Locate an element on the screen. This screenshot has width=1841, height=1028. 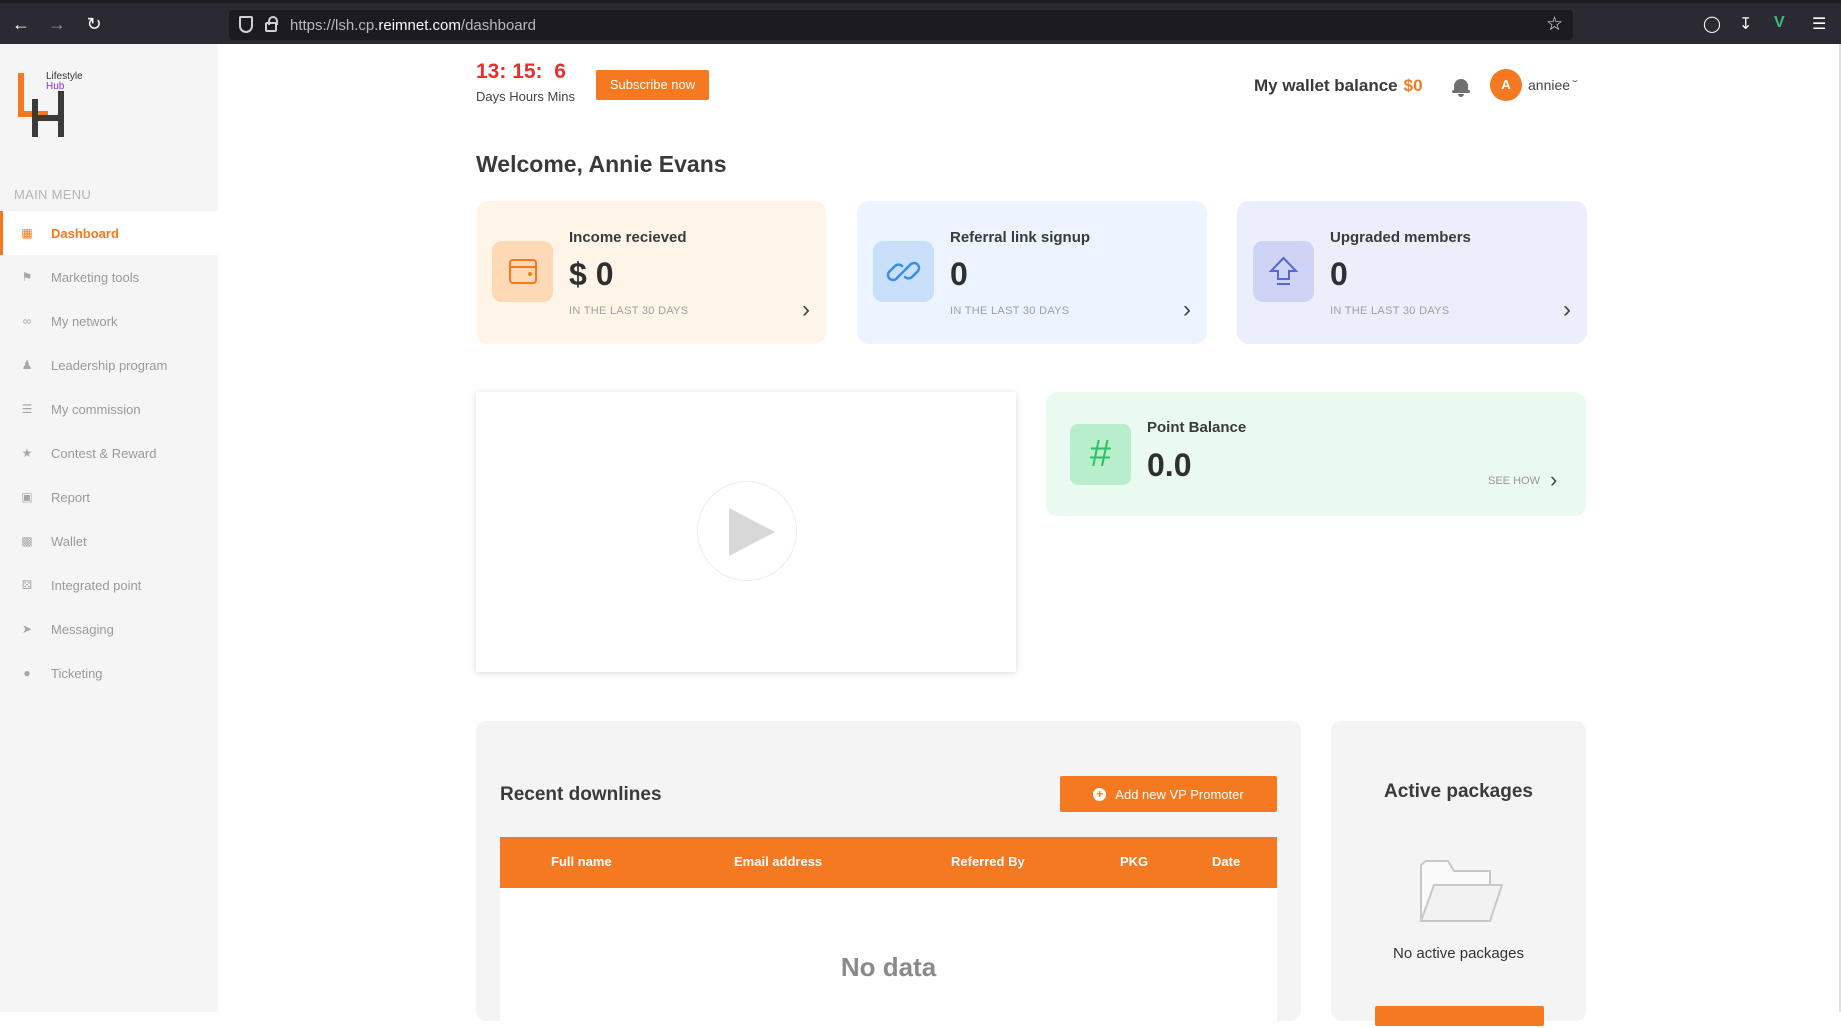
packages-action-button is located at coordinates (1459, 1016).